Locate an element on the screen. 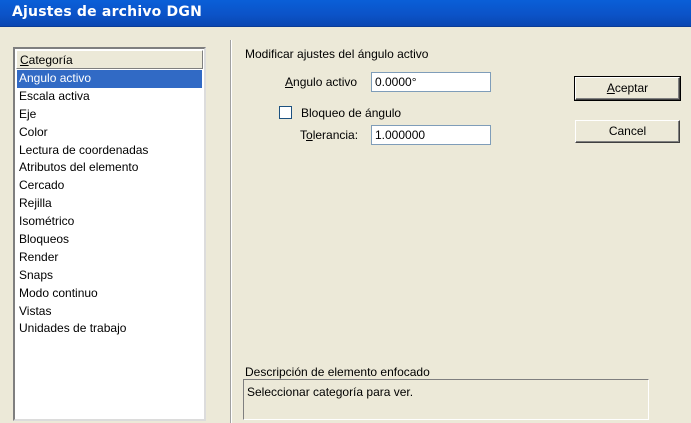 The image size is (691, 423). active-angle-label-text: ngulo activo is located at coordinates (325, 82).